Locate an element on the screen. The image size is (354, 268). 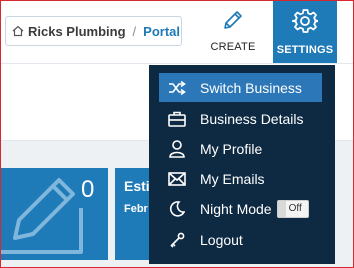
toggle-state-label: Off is located at coordinates (295, 208).